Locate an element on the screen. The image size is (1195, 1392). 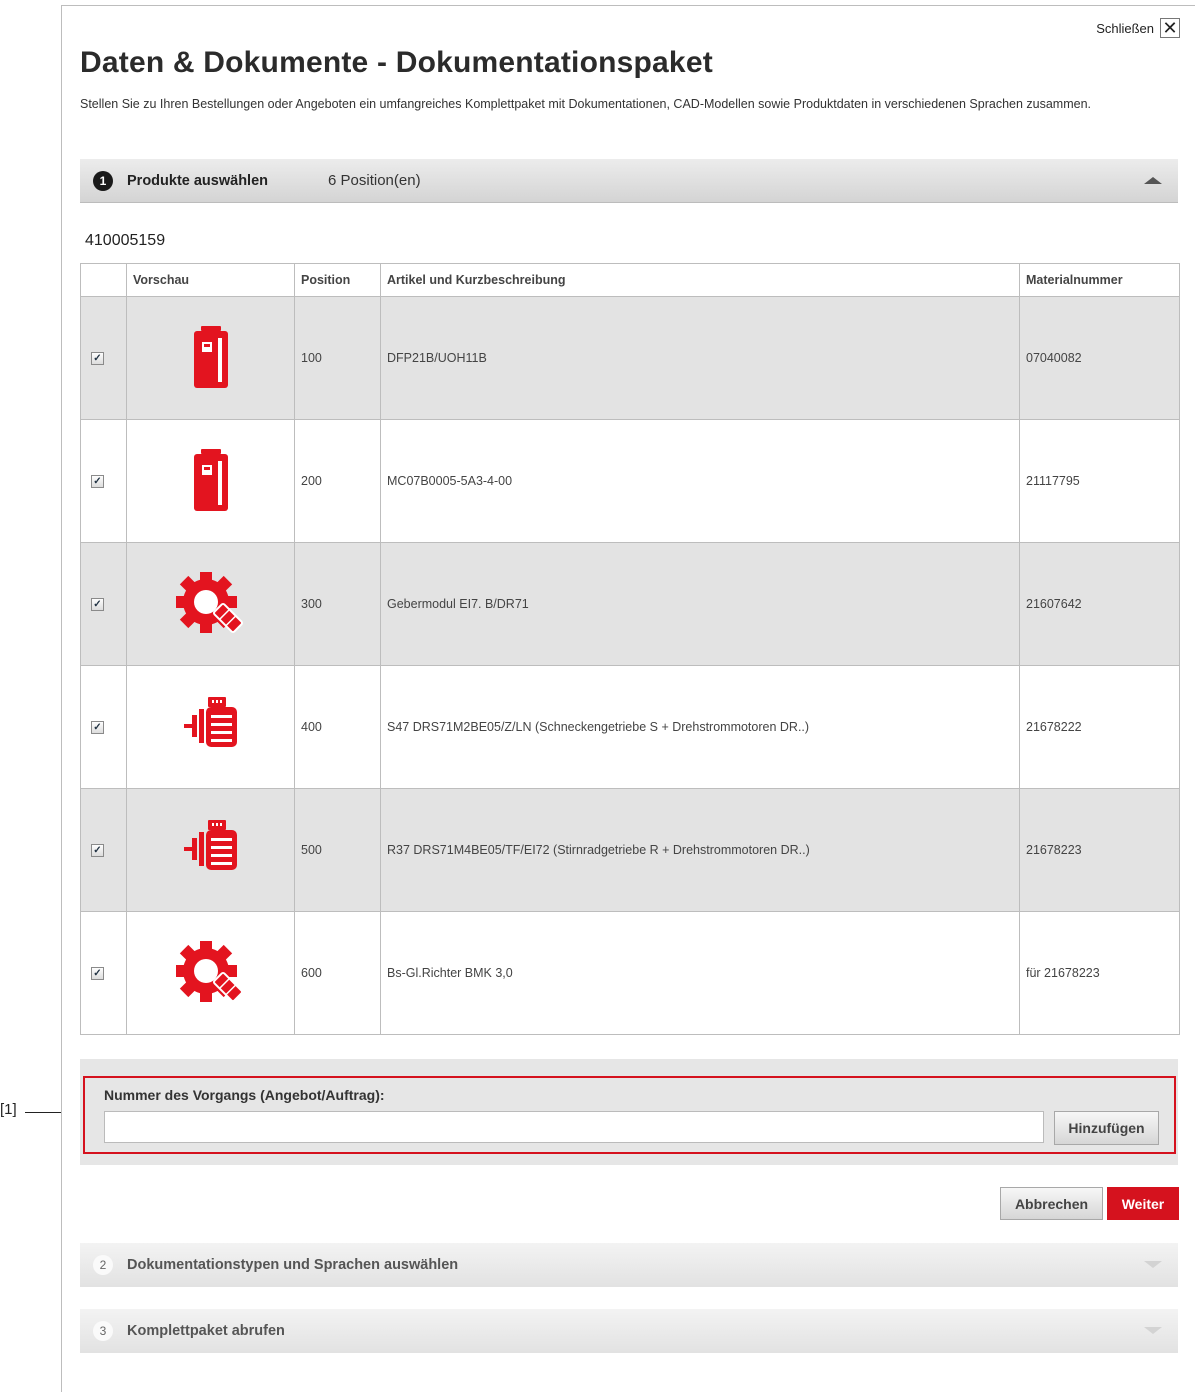
order-number: 410005159 is located at coordinates (125, 240).